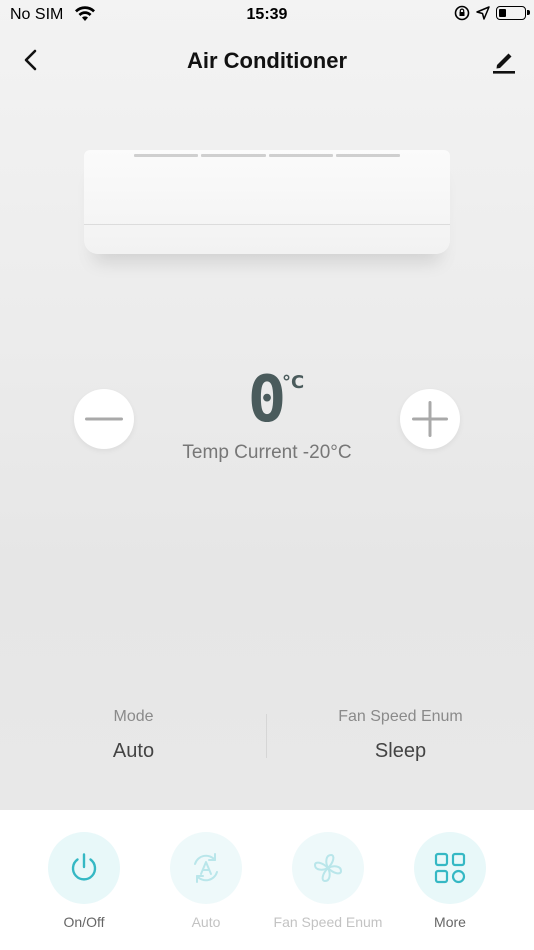 Image resolution: width=534 pixels, height=950 pixels. What do you see at coordinates (450, 922) in the screenshot?
I see `more-label: More` at bounding box center [450, 922].